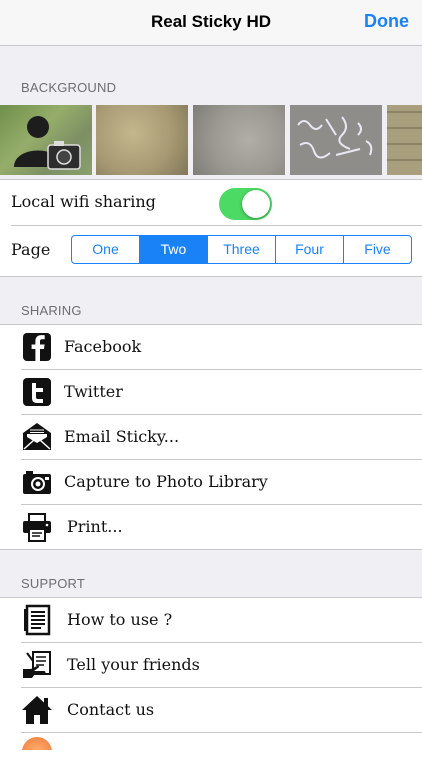 Image resolution: width=422 pixels, height=768 pixels. What do you see at coordinates (37, 392) in the screenshot?
I see `twitter-icon` at bounding box center [37, 392].